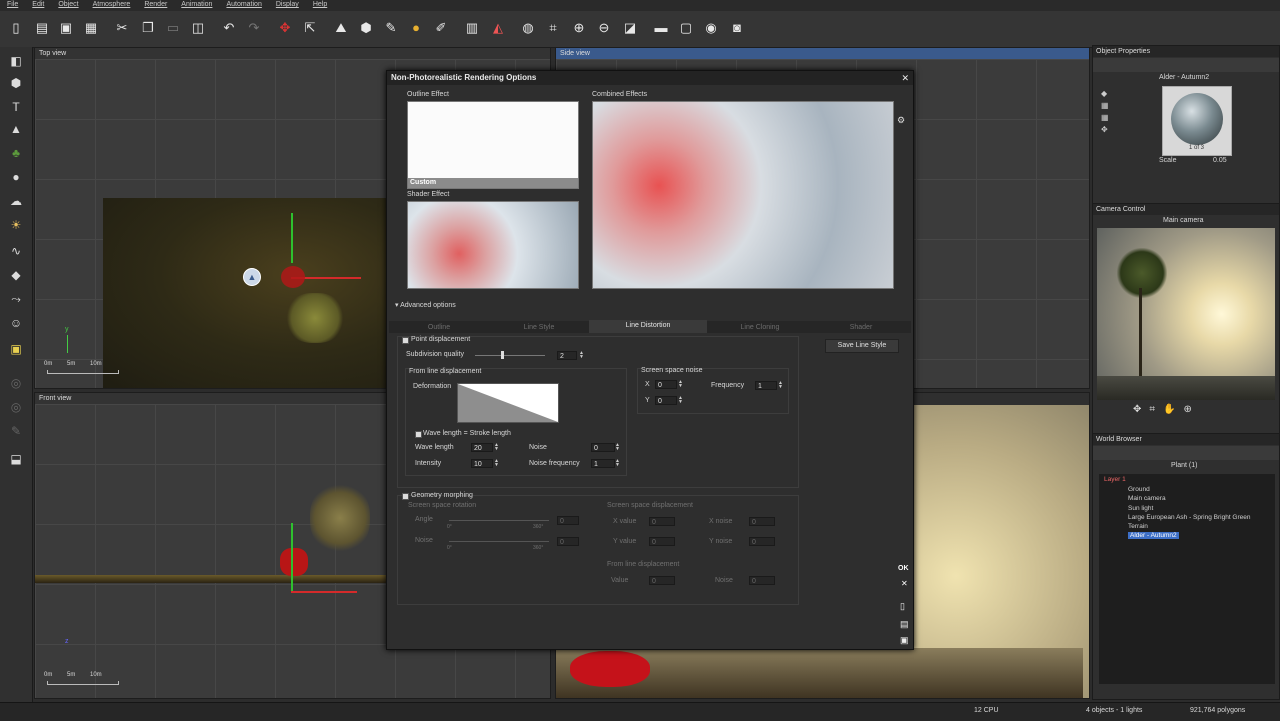 This screenshot has height=721, width=1280. What do you see at coordinates (617, 447) in the screenshot?
I see `noise-spinner: ▲ ▼` at bounding box center [617, 447].